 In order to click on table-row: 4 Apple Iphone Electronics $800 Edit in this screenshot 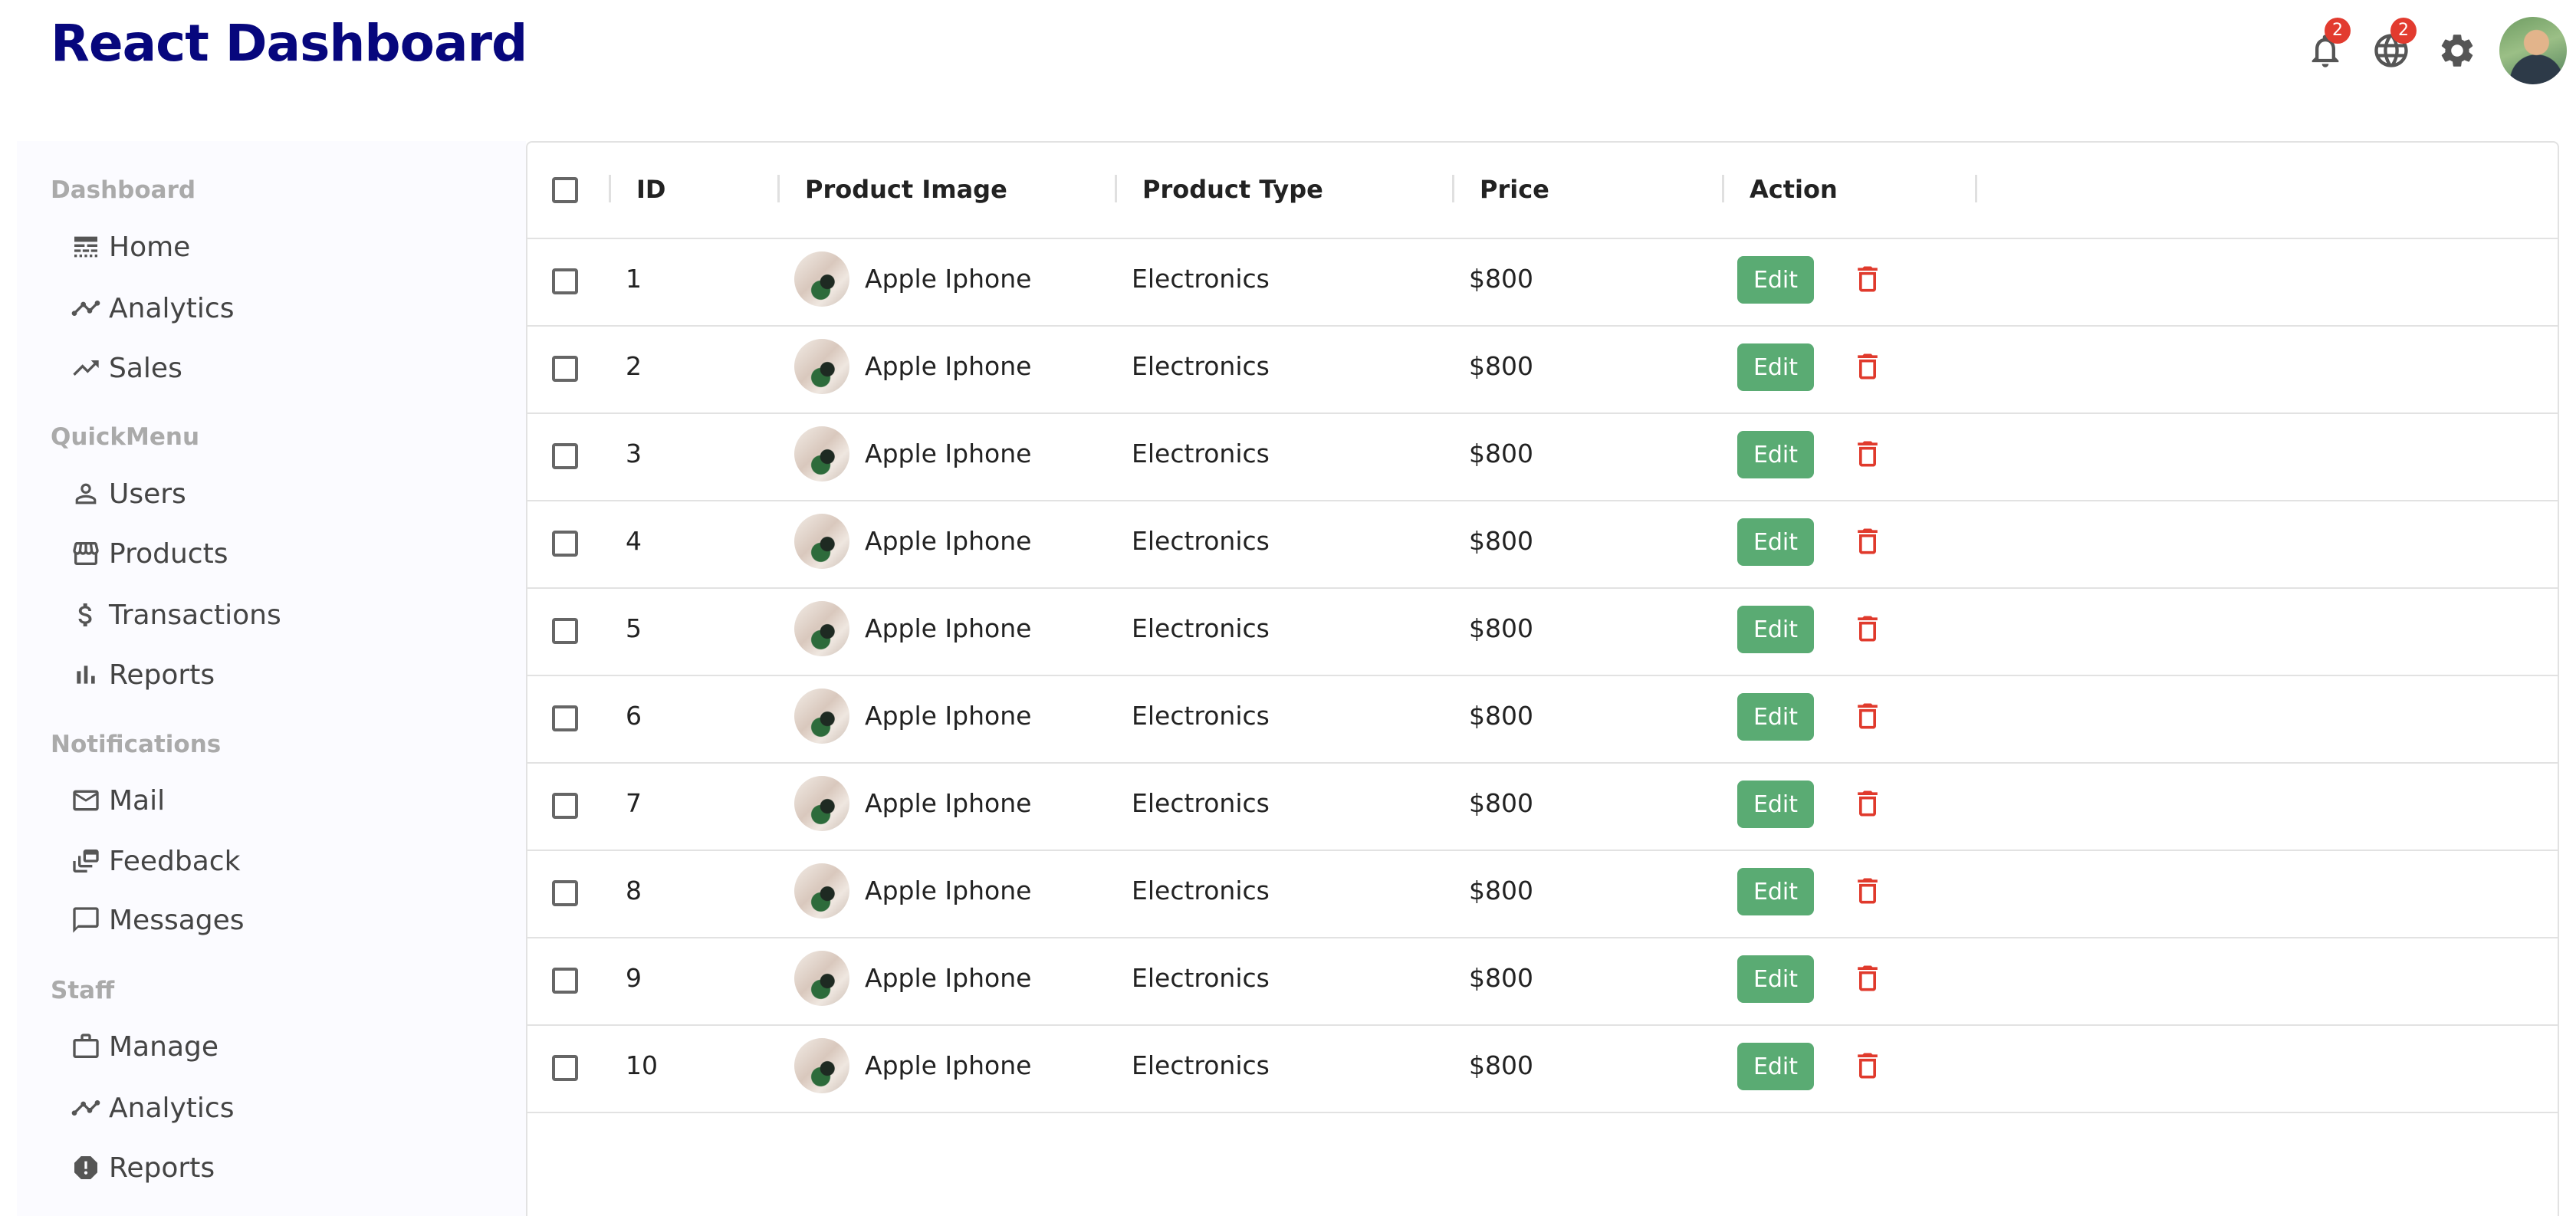, I will do `click(1543, 544)`.